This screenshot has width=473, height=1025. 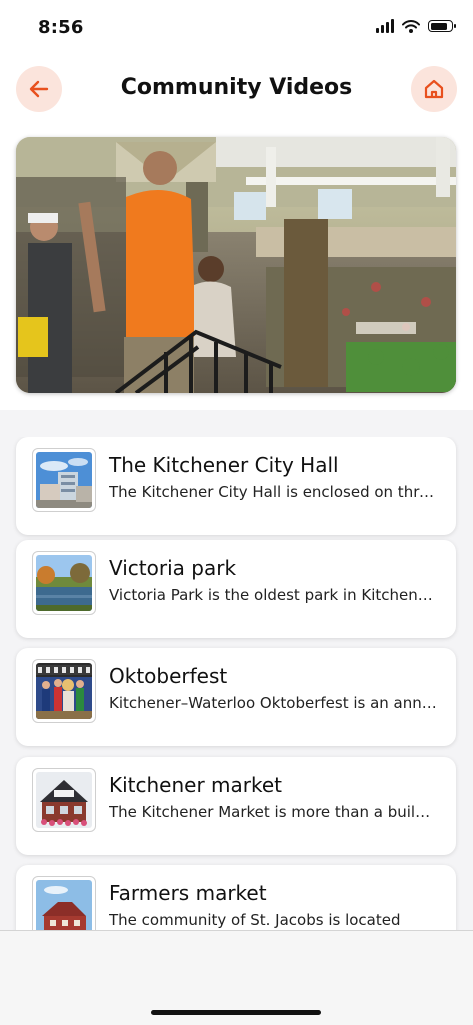 I want to click on signal-icon, so click(x=385, y=26).